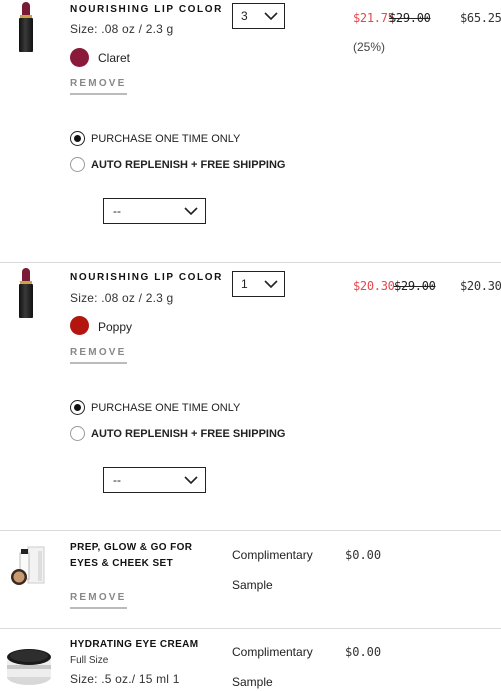 Image resolution: width=501 pixels, height=691 pixels. Describe the element at coordinates (258, 284) in the screenshot. I see `quantity-select: 1` at that location.